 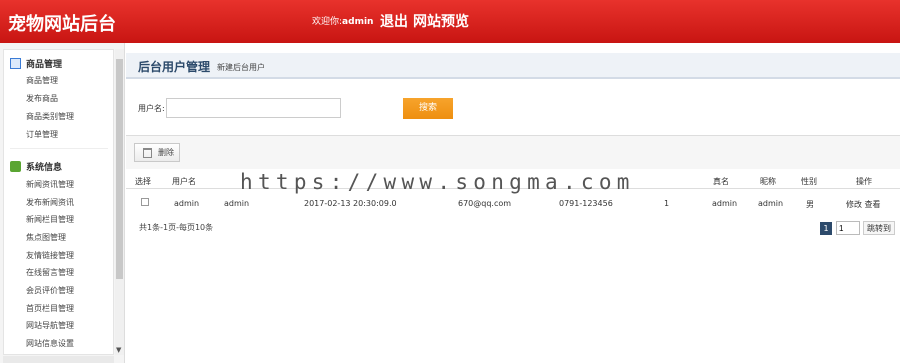 What do you see at coordinates (848, 228) in the screenshot?
I see `pagination-page-input` at bounding box center [848, 228].